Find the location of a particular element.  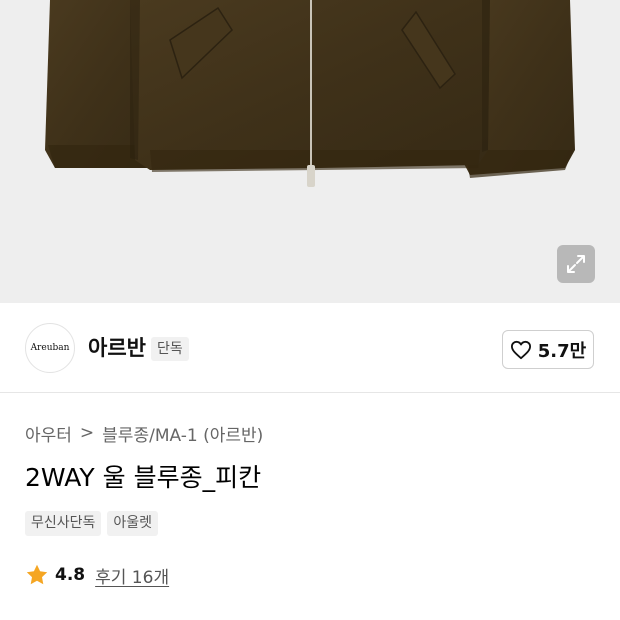

breadcrumb-item-outer: 아우터 is located at coordinates (48, 433).